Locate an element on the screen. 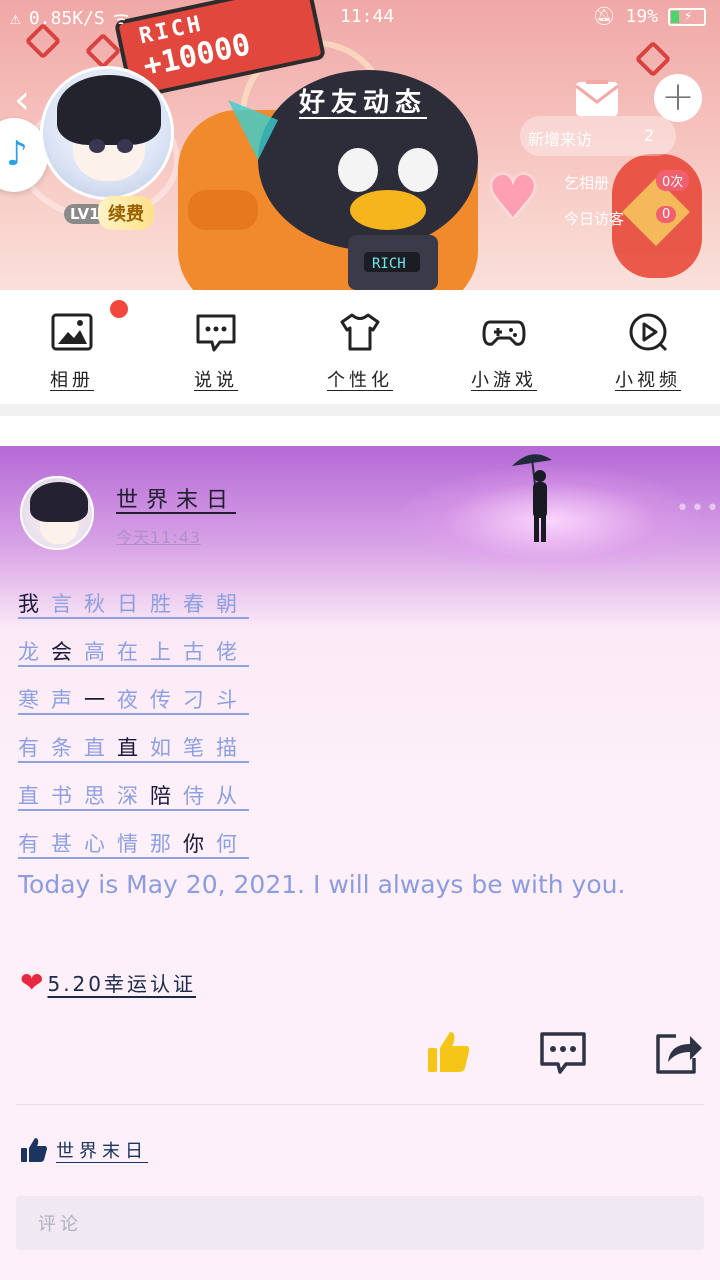 This screenshot has height=1280, width=720. profile-avatar is located at coordinates (107, 133).